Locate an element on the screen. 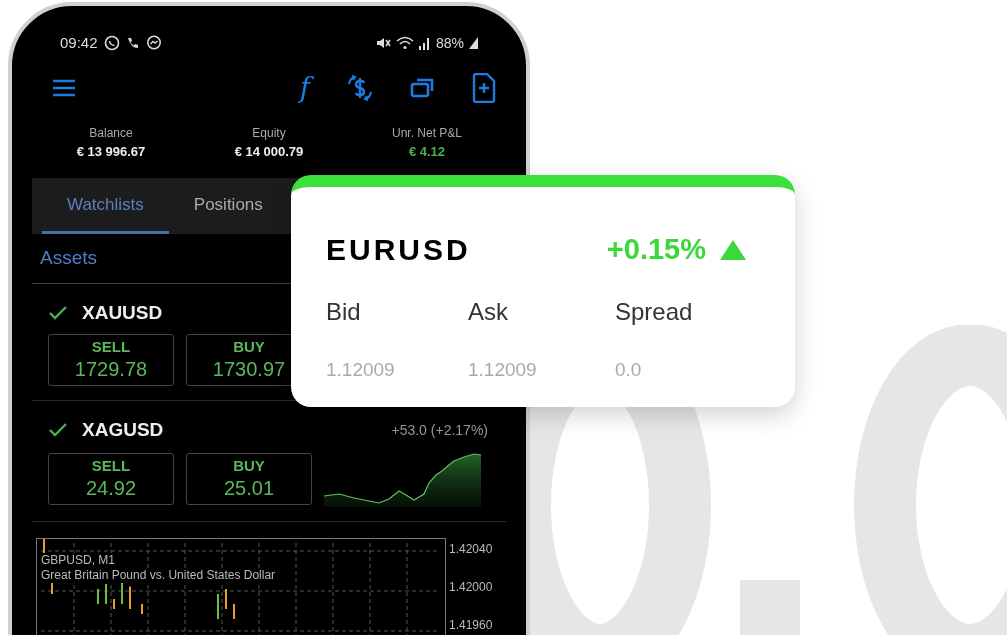 Image resolution: width=1007 pixels, height=635 pixels. buy-button: BUY 25.01 is located at coordinates (249, 479).